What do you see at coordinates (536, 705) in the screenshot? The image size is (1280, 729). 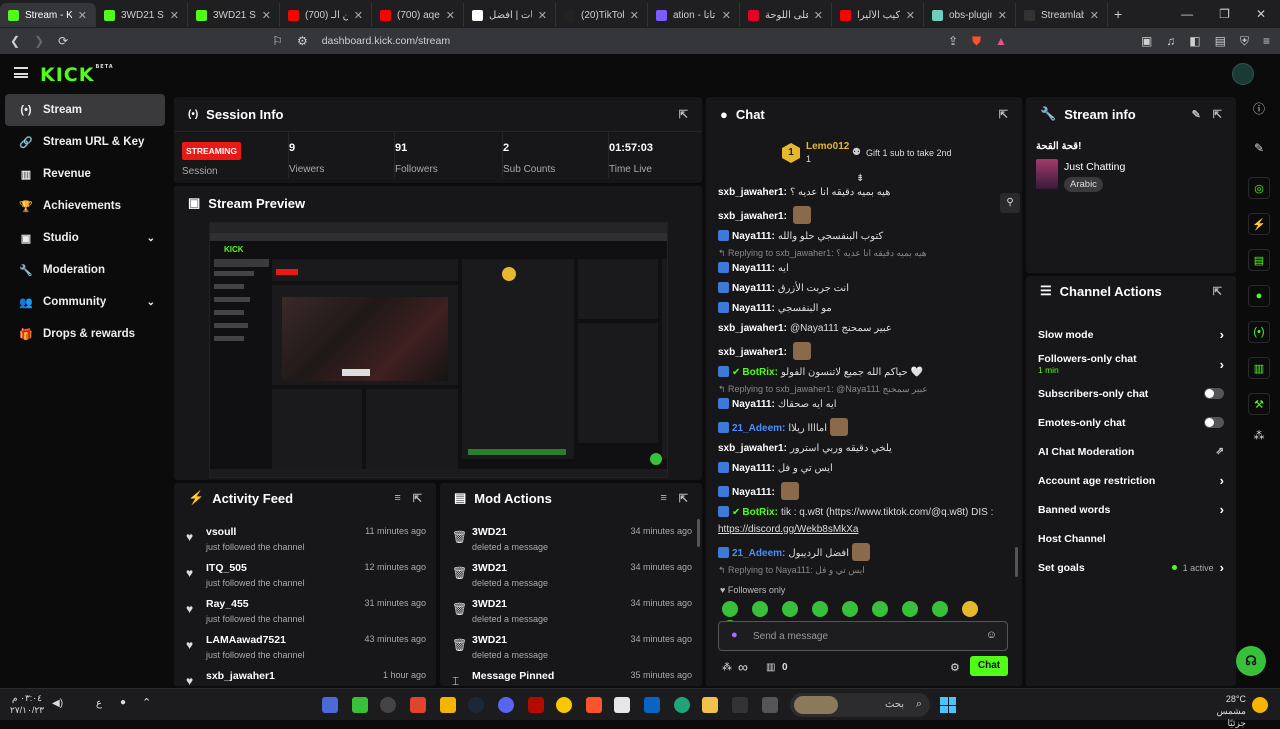 I see `acrobat-icon` at bounding box center [536, 705].